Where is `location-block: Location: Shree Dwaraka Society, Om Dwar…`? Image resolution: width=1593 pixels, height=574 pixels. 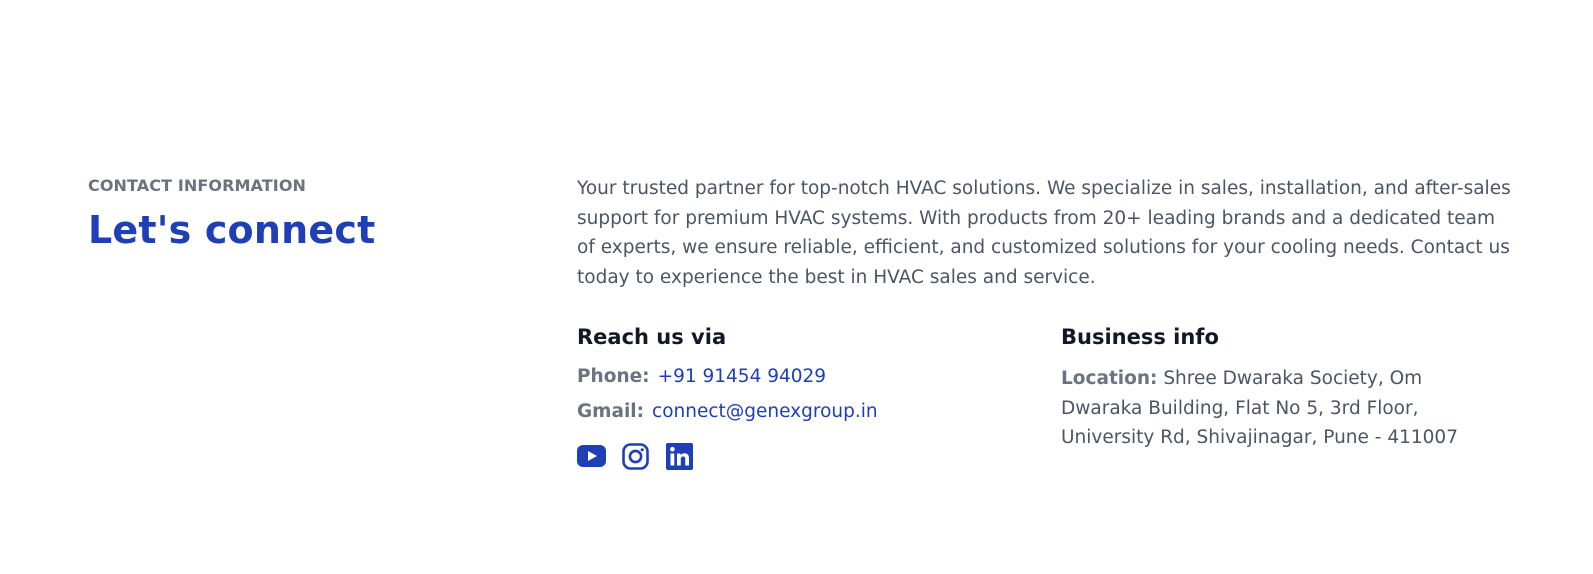 location-block: Location: Shree Dwaraka Society, Om Dwar… is located at coordinates (1276, 408).